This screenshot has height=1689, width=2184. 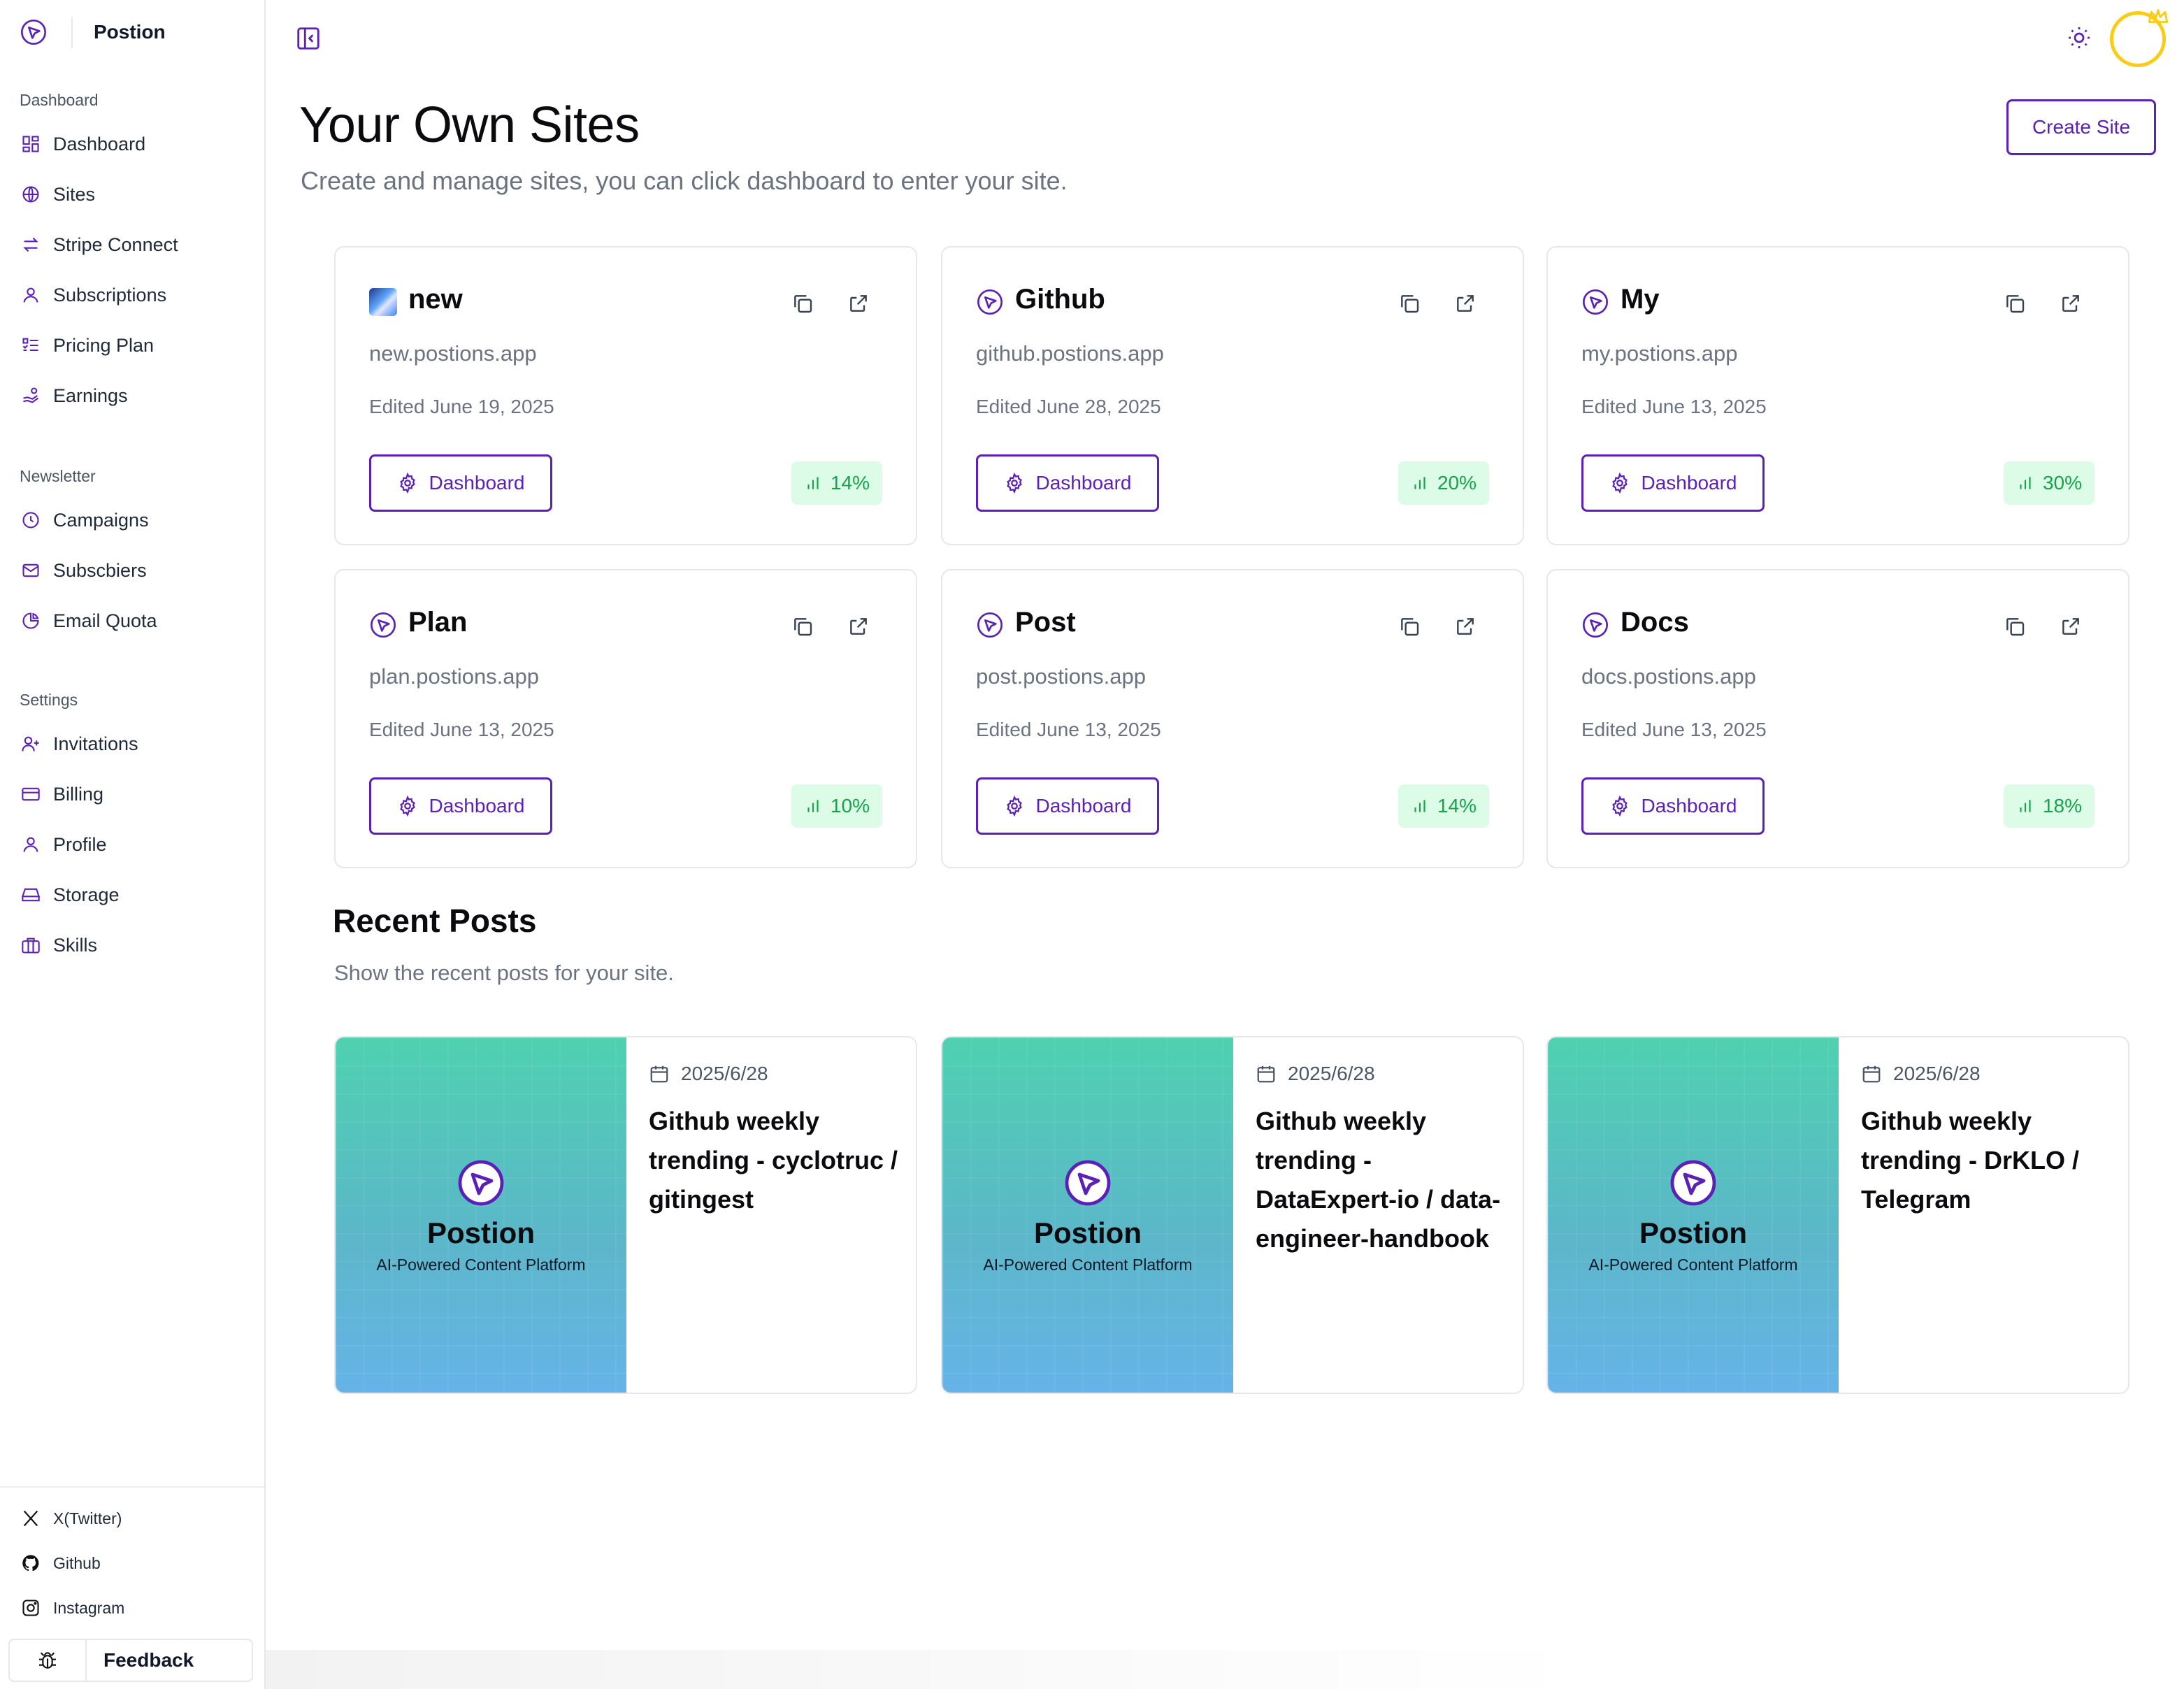 I want to click on sidebar-item-sites: Sites, so click(x=57, y=194).